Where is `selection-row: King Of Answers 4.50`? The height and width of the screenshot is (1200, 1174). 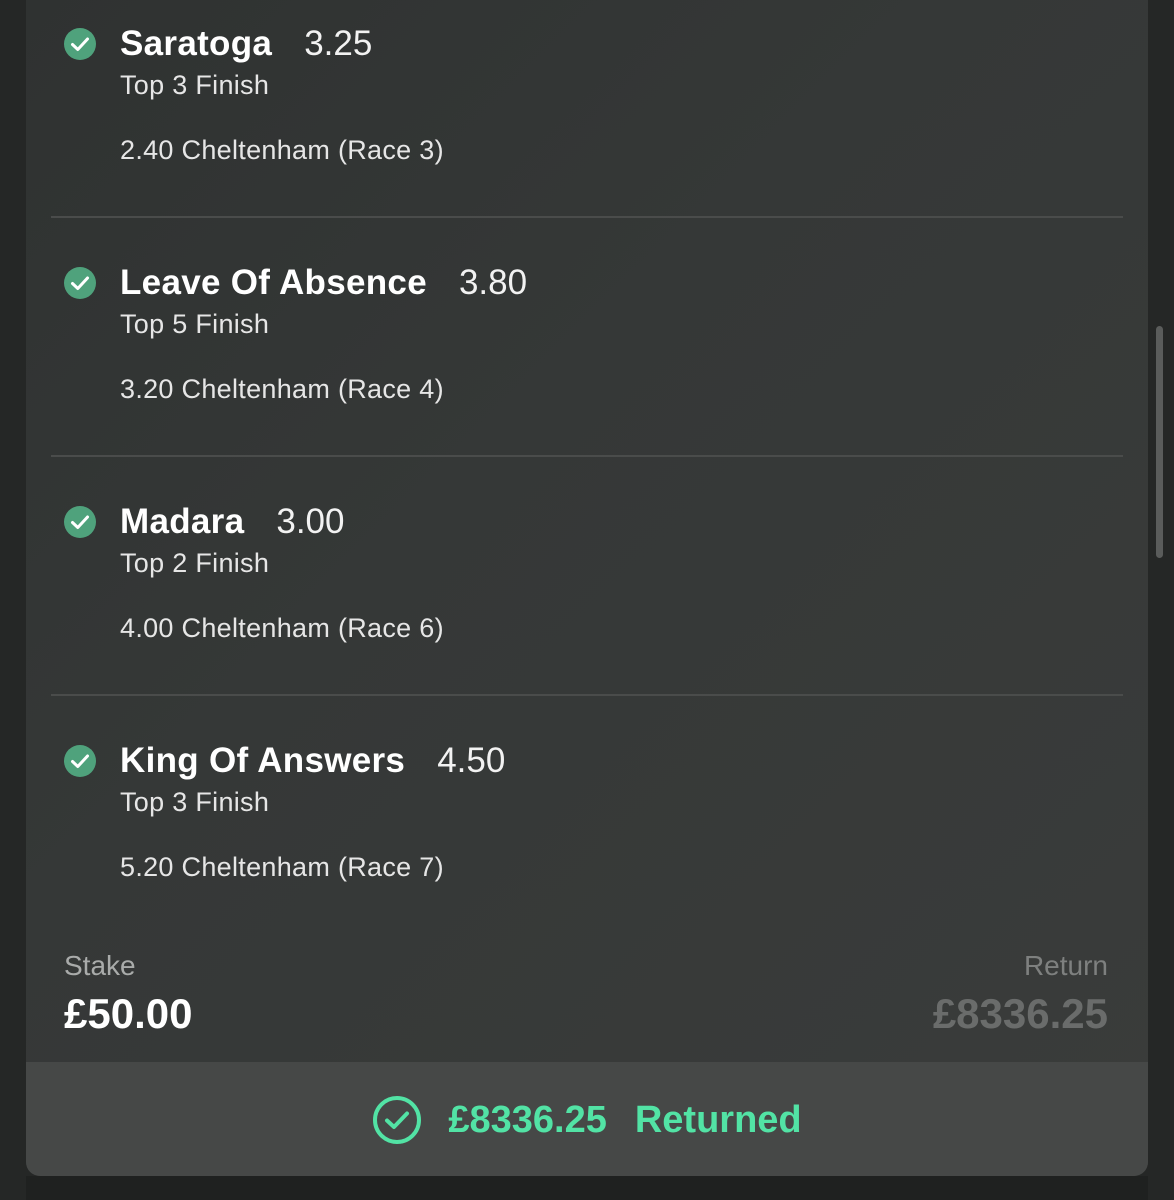
selection-row: King Of Answers 4.50 is located at coordinates (312, 761).